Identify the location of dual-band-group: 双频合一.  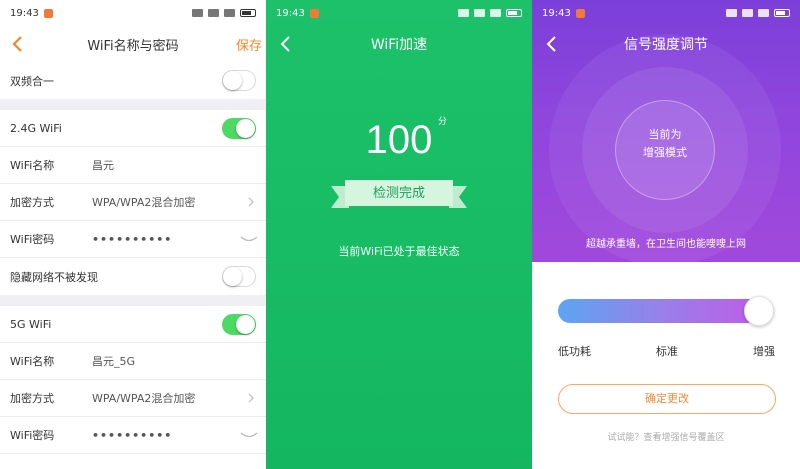
(133, 80).